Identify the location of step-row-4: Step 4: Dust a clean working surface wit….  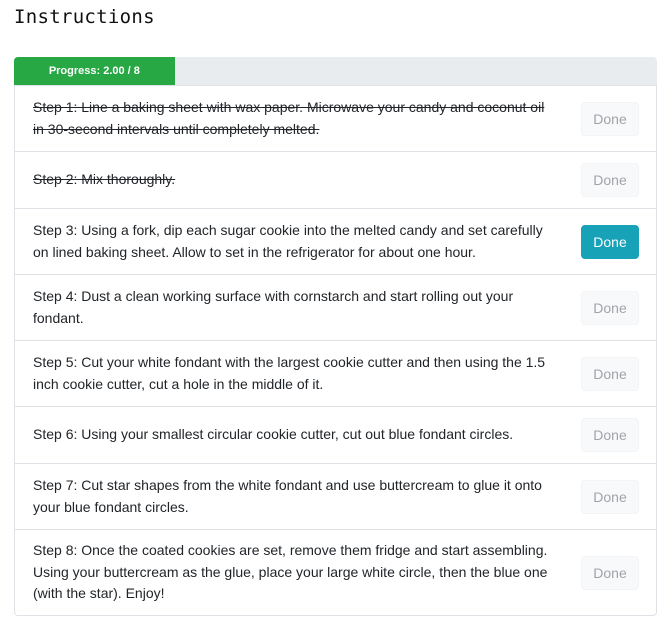
(335, 307).